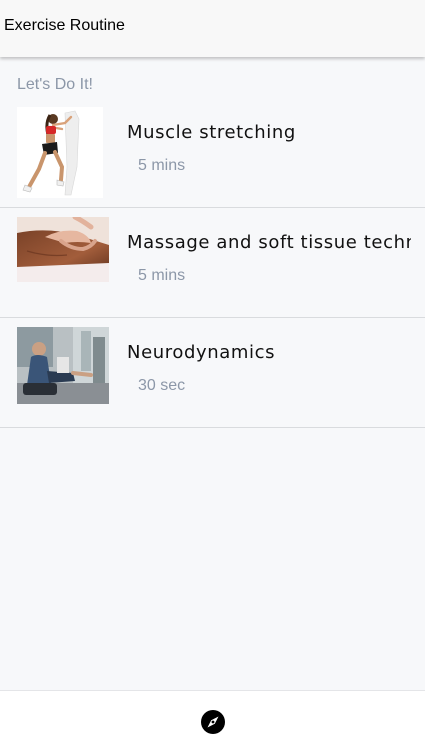 The image size is (425, 750). I want to click on stretching-woman-thumbnail, so click(60, 152).